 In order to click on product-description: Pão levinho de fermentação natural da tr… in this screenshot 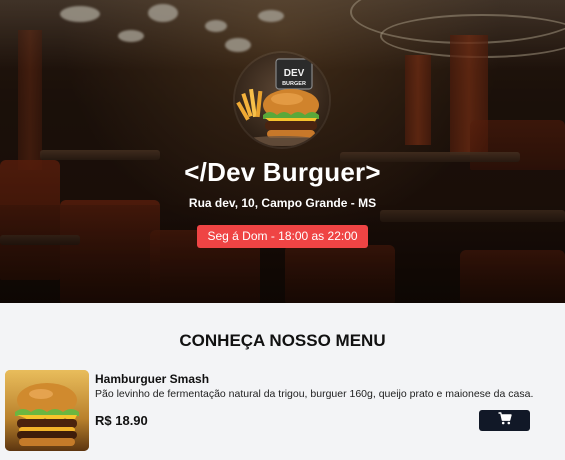, I will do `click(314, 394)`.